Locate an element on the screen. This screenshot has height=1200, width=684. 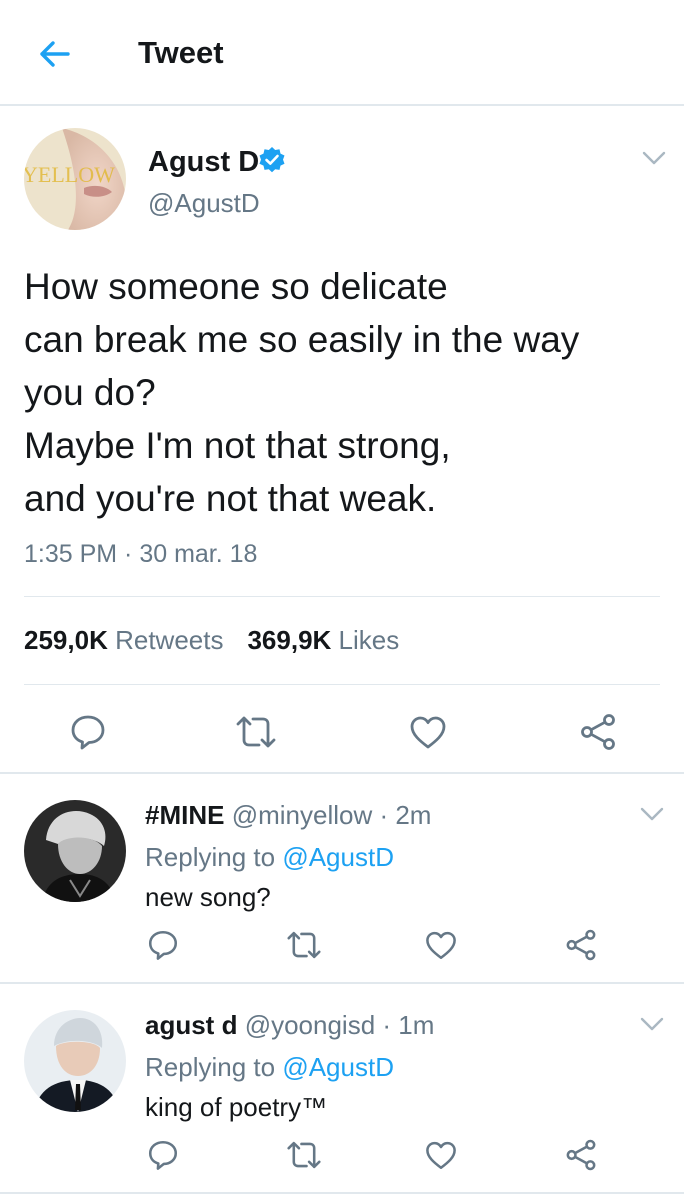
tweet-text-line: can break me so easily in the way is located at coordinates (302, 339).